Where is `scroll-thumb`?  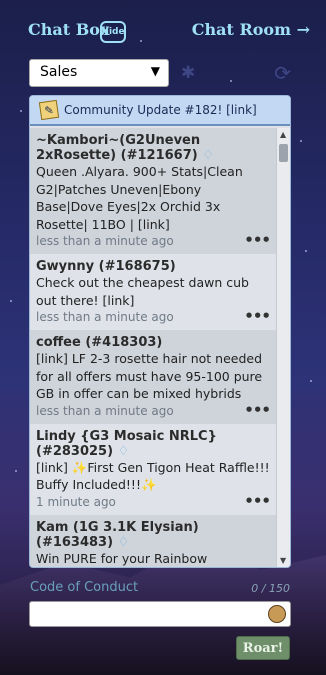
scroll-thumb is located at coordinates (283, 153).